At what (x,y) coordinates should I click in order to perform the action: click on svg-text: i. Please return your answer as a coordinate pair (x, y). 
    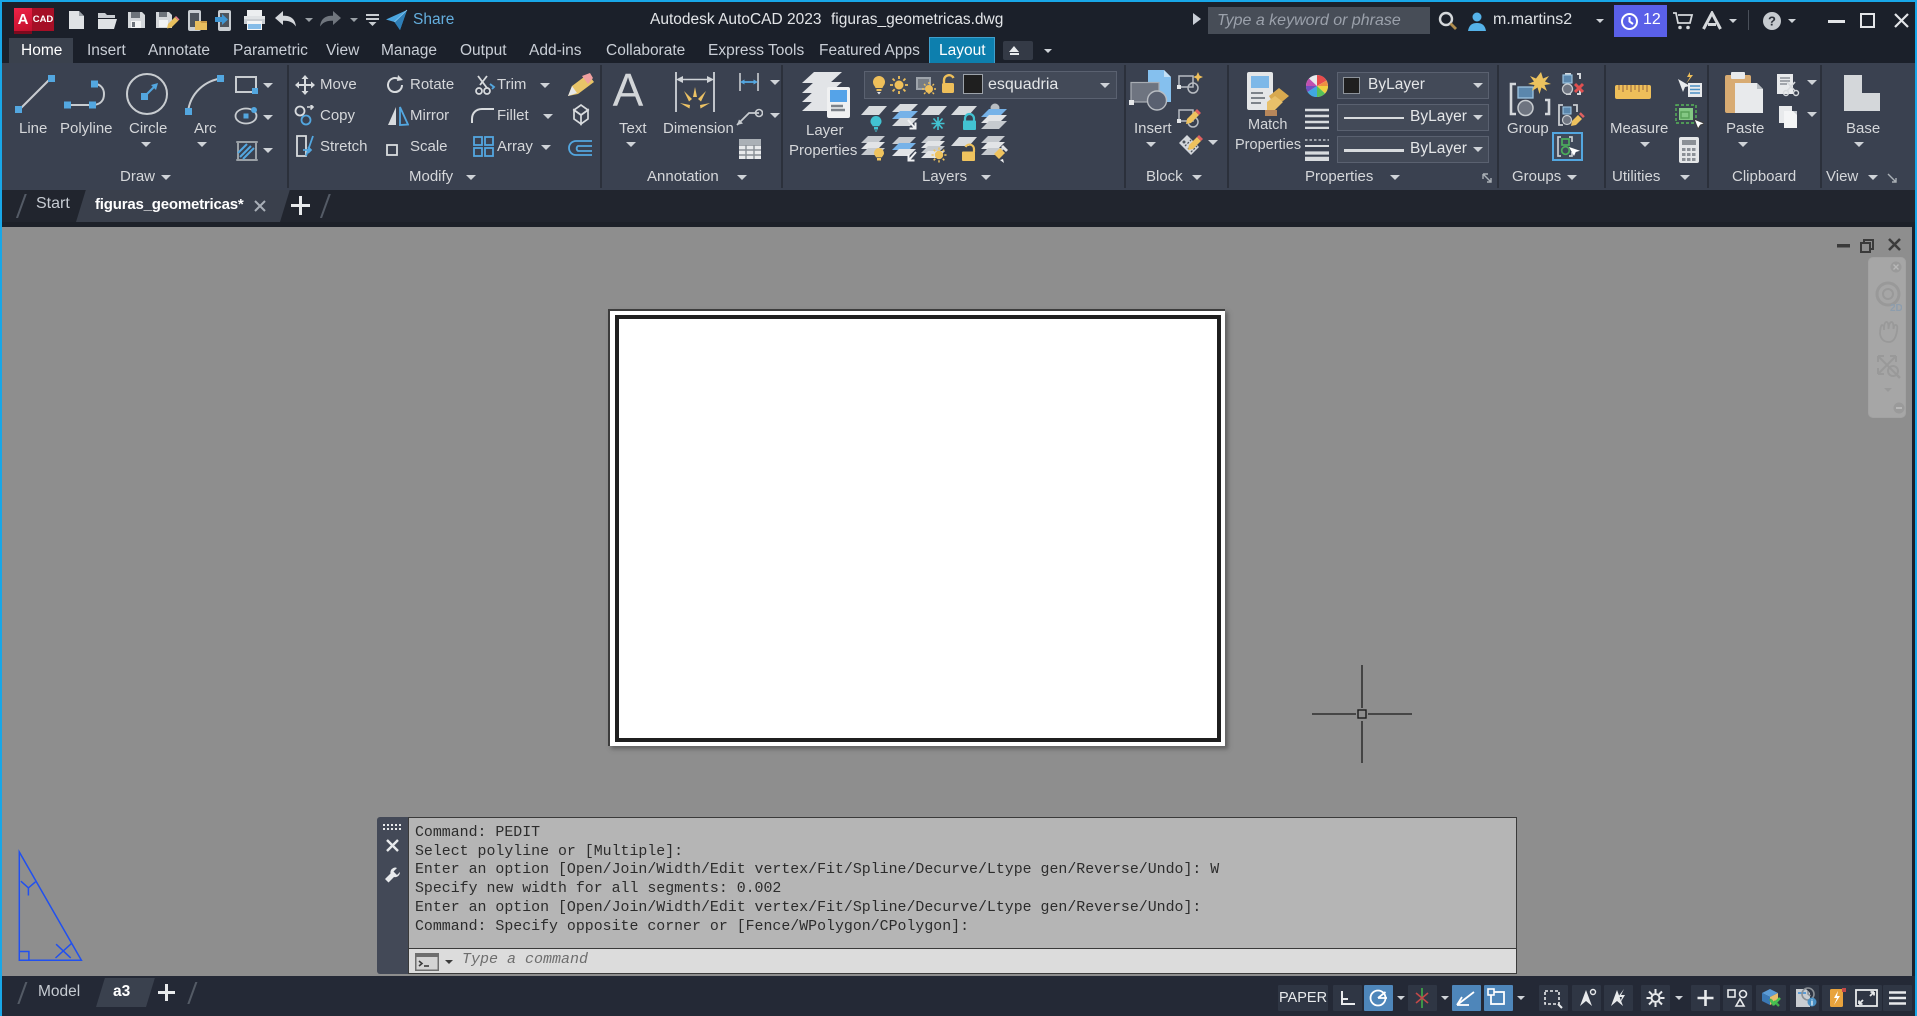
    Looking at the image, I should click on (1812, 1003).